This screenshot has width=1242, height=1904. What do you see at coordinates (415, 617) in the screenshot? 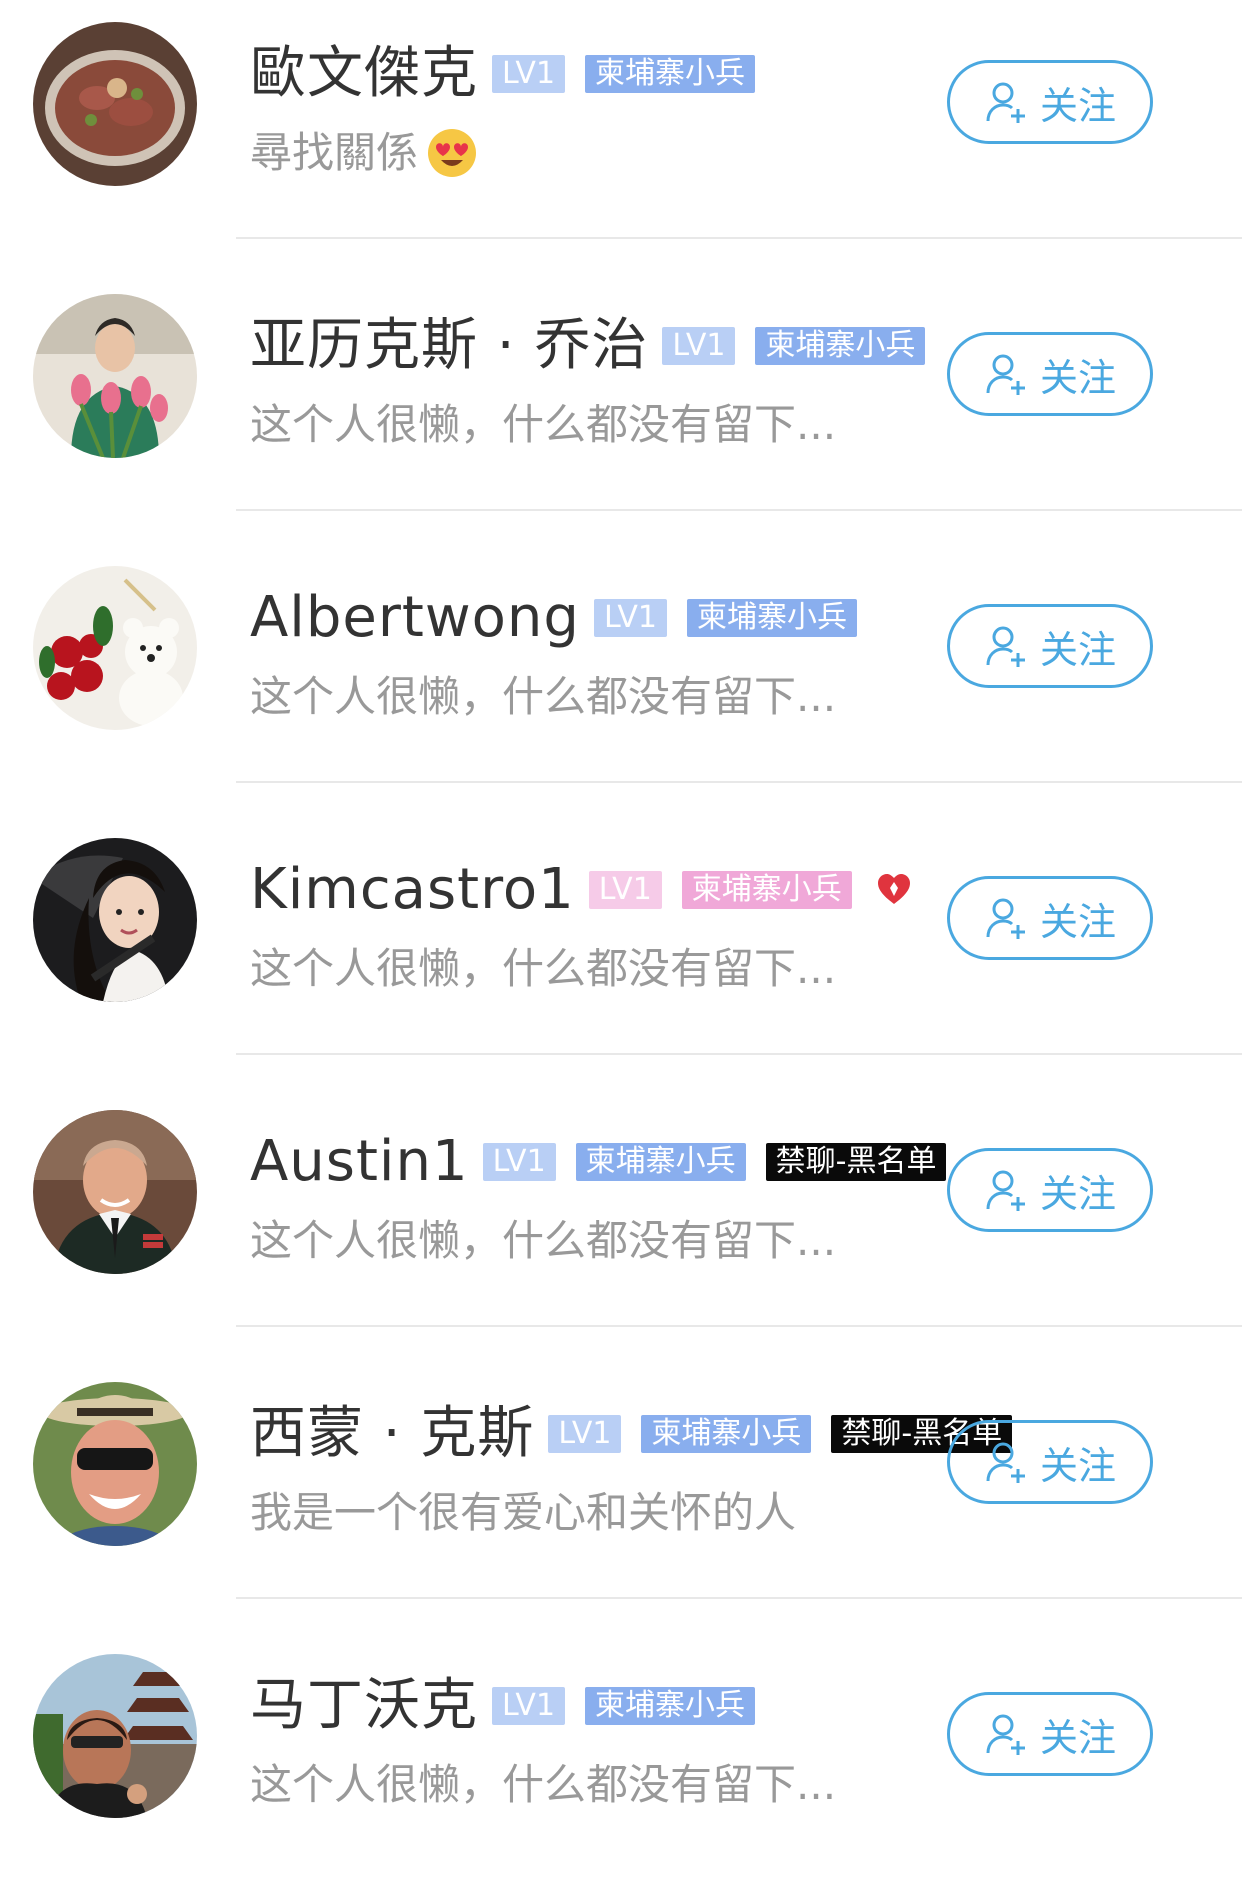
I see `user-name: Albertwong` at bounding box center [415, 617].